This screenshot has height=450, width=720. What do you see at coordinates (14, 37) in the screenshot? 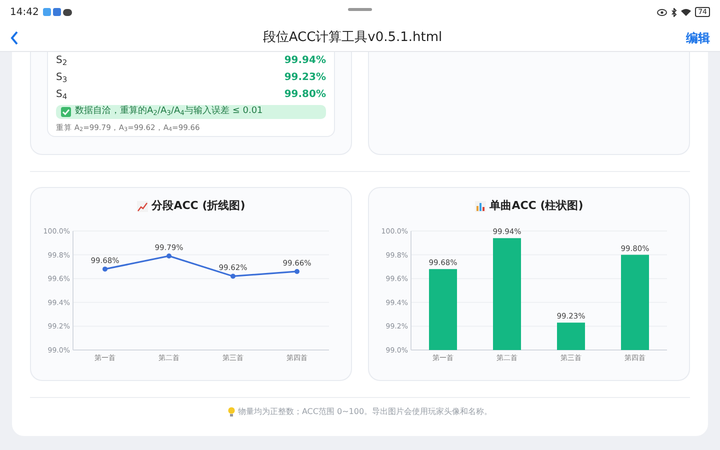
I see `back-icon` at bounding box center [14, 37].